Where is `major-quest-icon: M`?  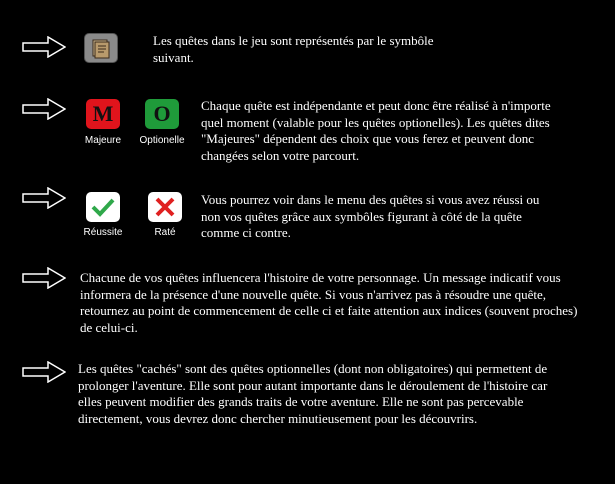 major-quest-icon: M is located at coordinates (103, 114).